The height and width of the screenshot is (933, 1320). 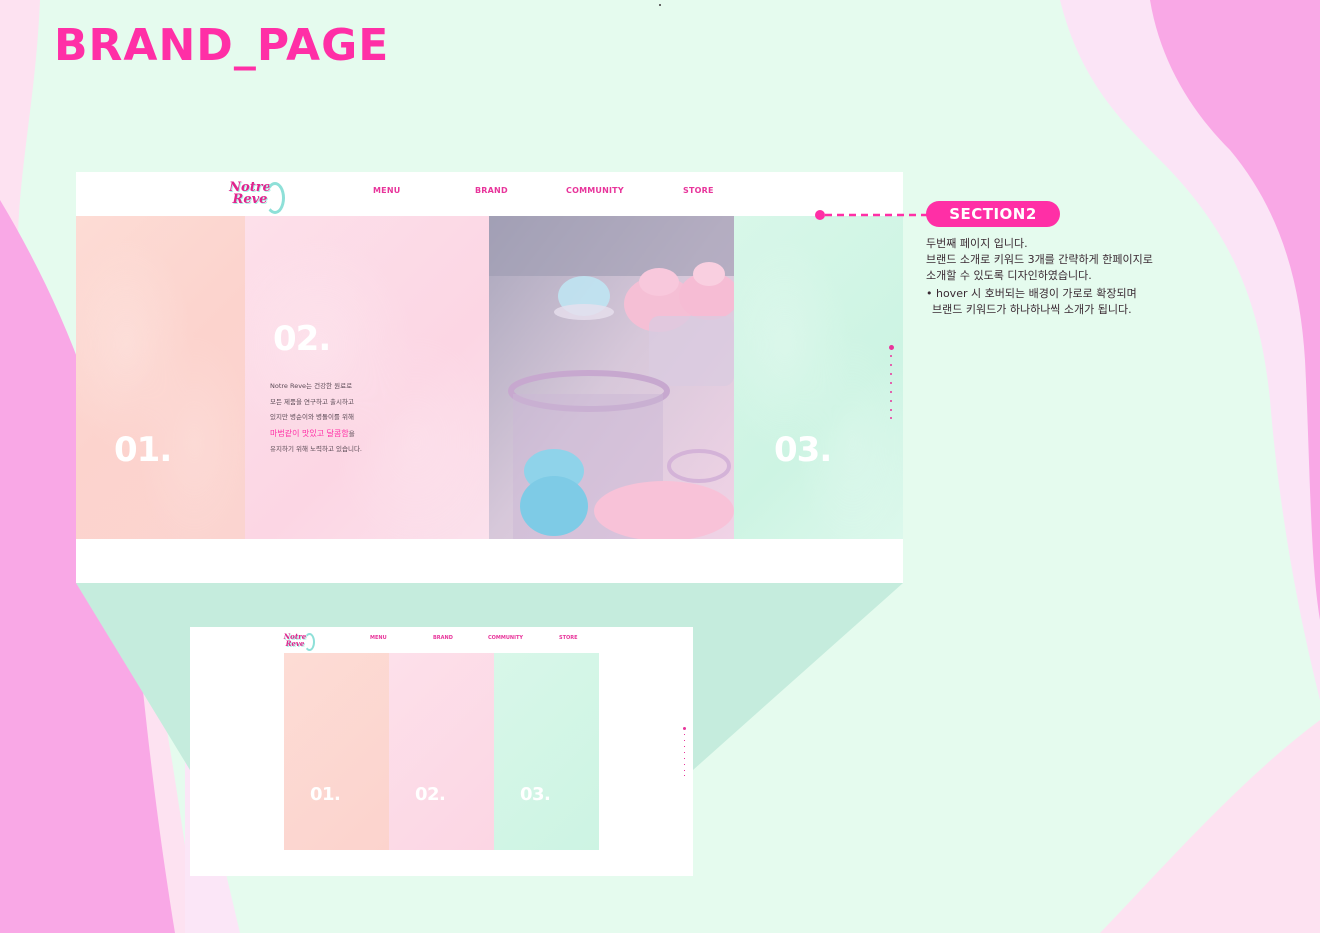 I want to click on desc-line: 있지만 병순이와 병돌이를 위해, so click(x=312, y=417).